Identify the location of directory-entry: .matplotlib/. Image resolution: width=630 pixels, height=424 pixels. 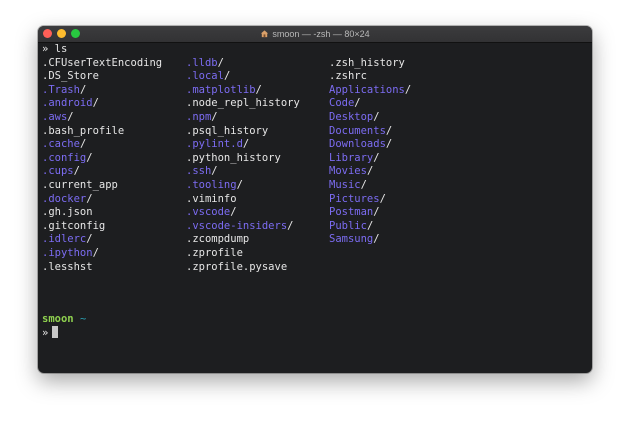
(243, 91).